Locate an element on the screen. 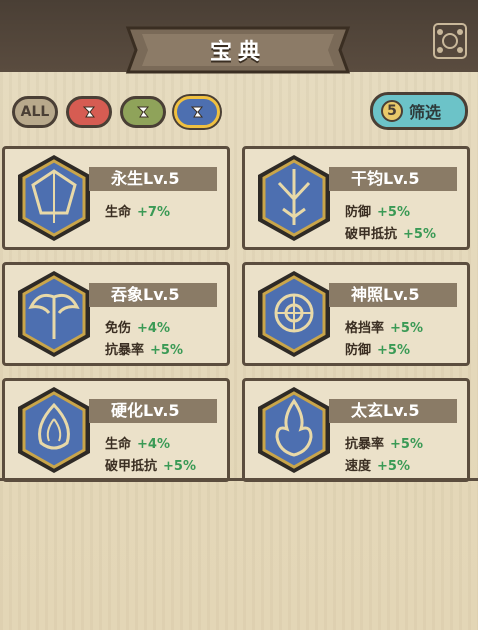  card-name: 神照Lv.5 is located at coordinates (393, 295).